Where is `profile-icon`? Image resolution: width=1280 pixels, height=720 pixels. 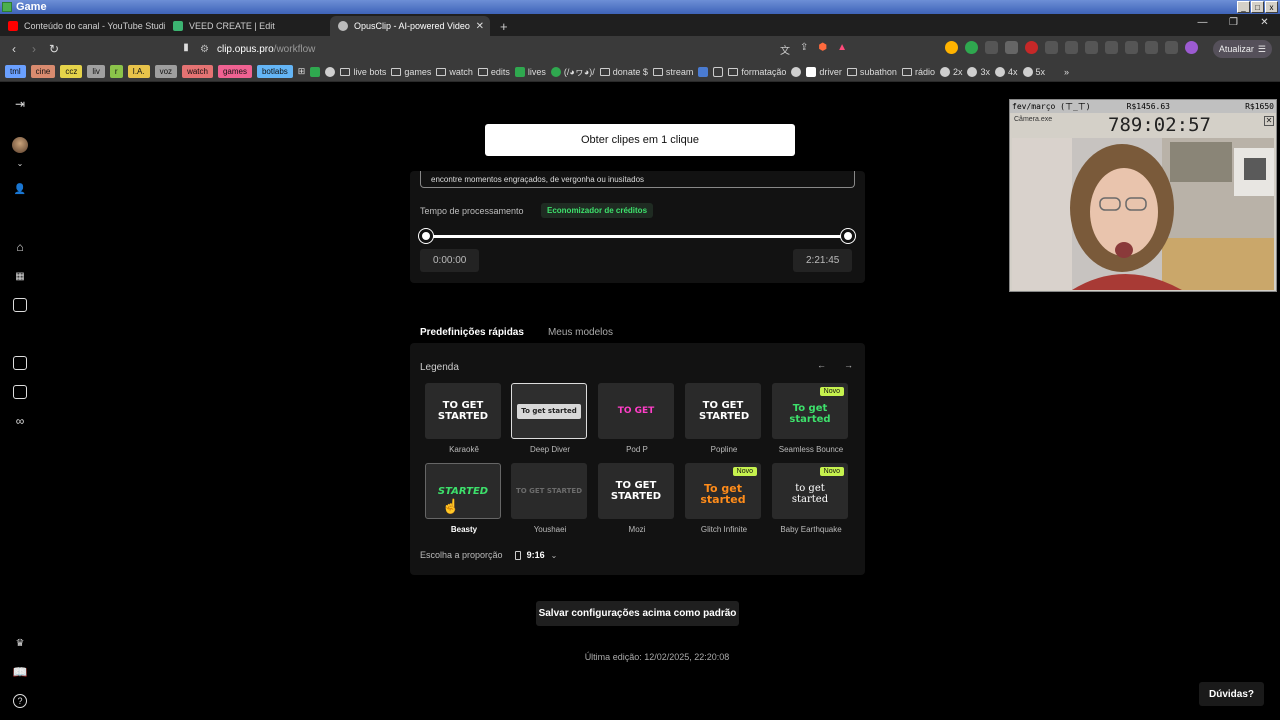
profile-icon is located at coordinates (1191, 47).